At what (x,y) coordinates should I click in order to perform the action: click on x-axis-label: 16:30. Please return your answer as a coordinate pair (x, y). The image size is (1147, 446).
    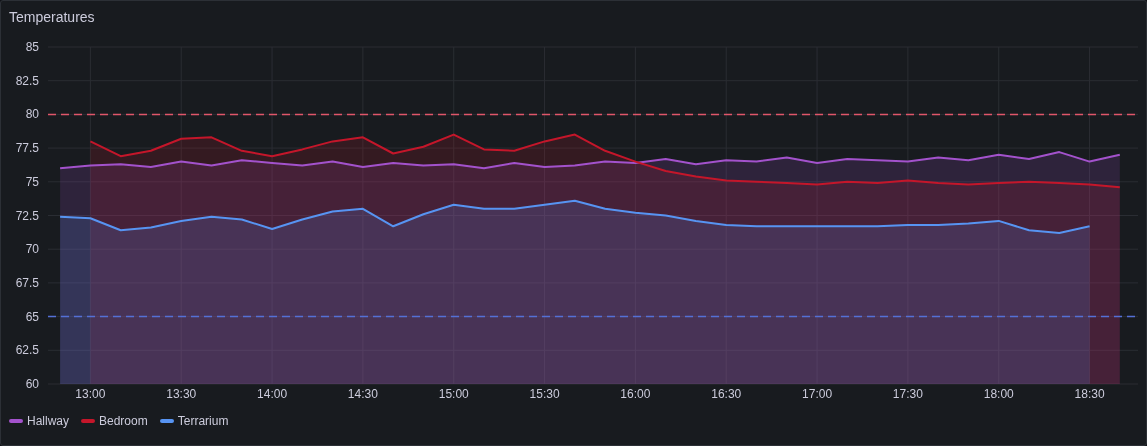
    Looking at the image, I should click on (726, 394).